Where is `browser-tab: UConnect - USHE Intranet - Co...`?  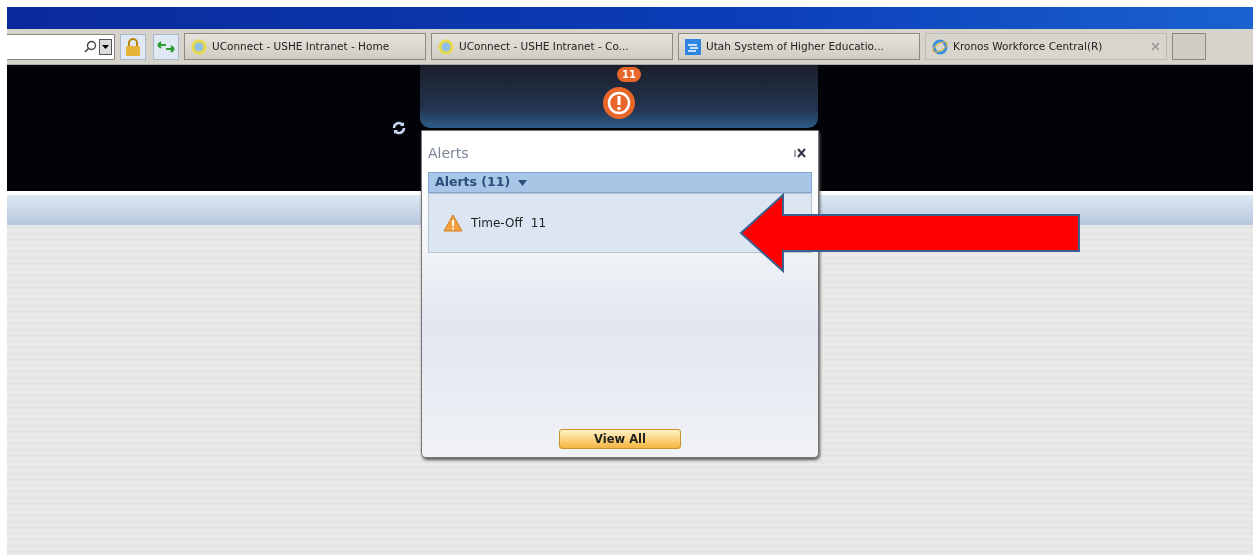
browser-tab: UConnect - USHE Intranet - Co... is located at coordinates (552, 46).